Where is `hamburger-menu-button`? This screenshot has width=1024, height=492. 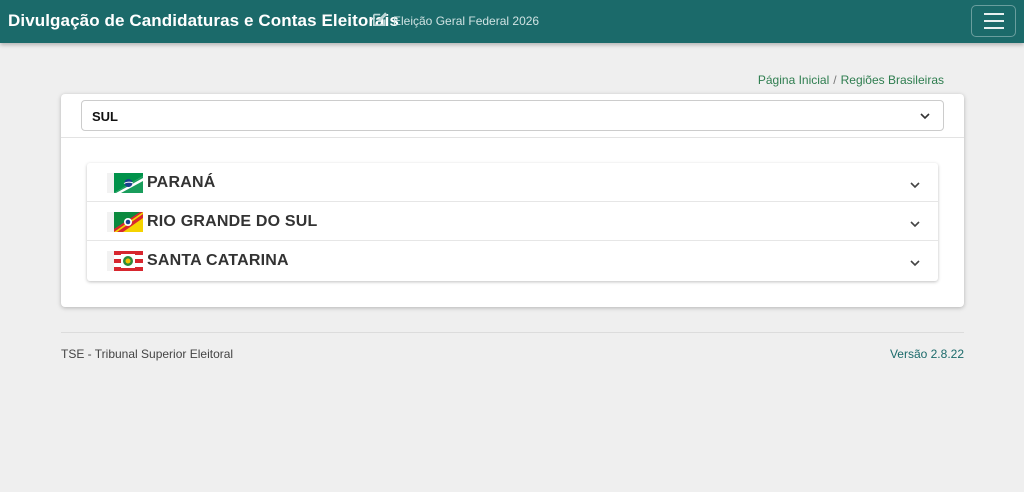 hamburger-menu-button is located at coordinates (993, 21).